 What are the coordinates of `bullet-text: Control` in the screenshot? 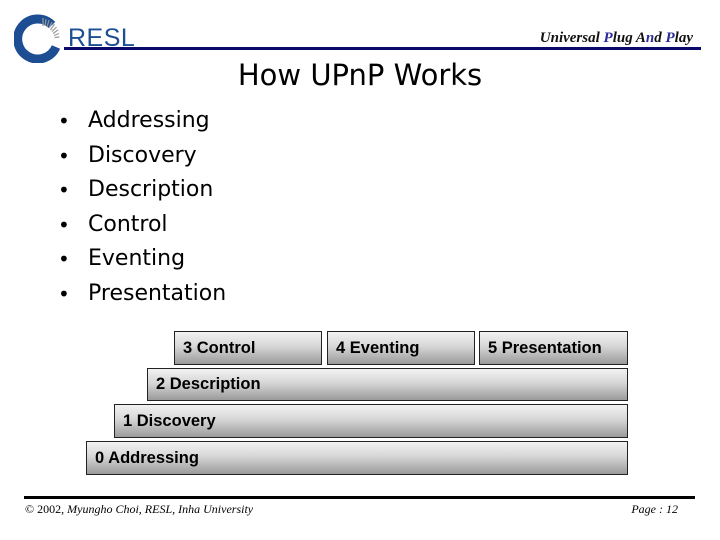 It's located at (128, 224).